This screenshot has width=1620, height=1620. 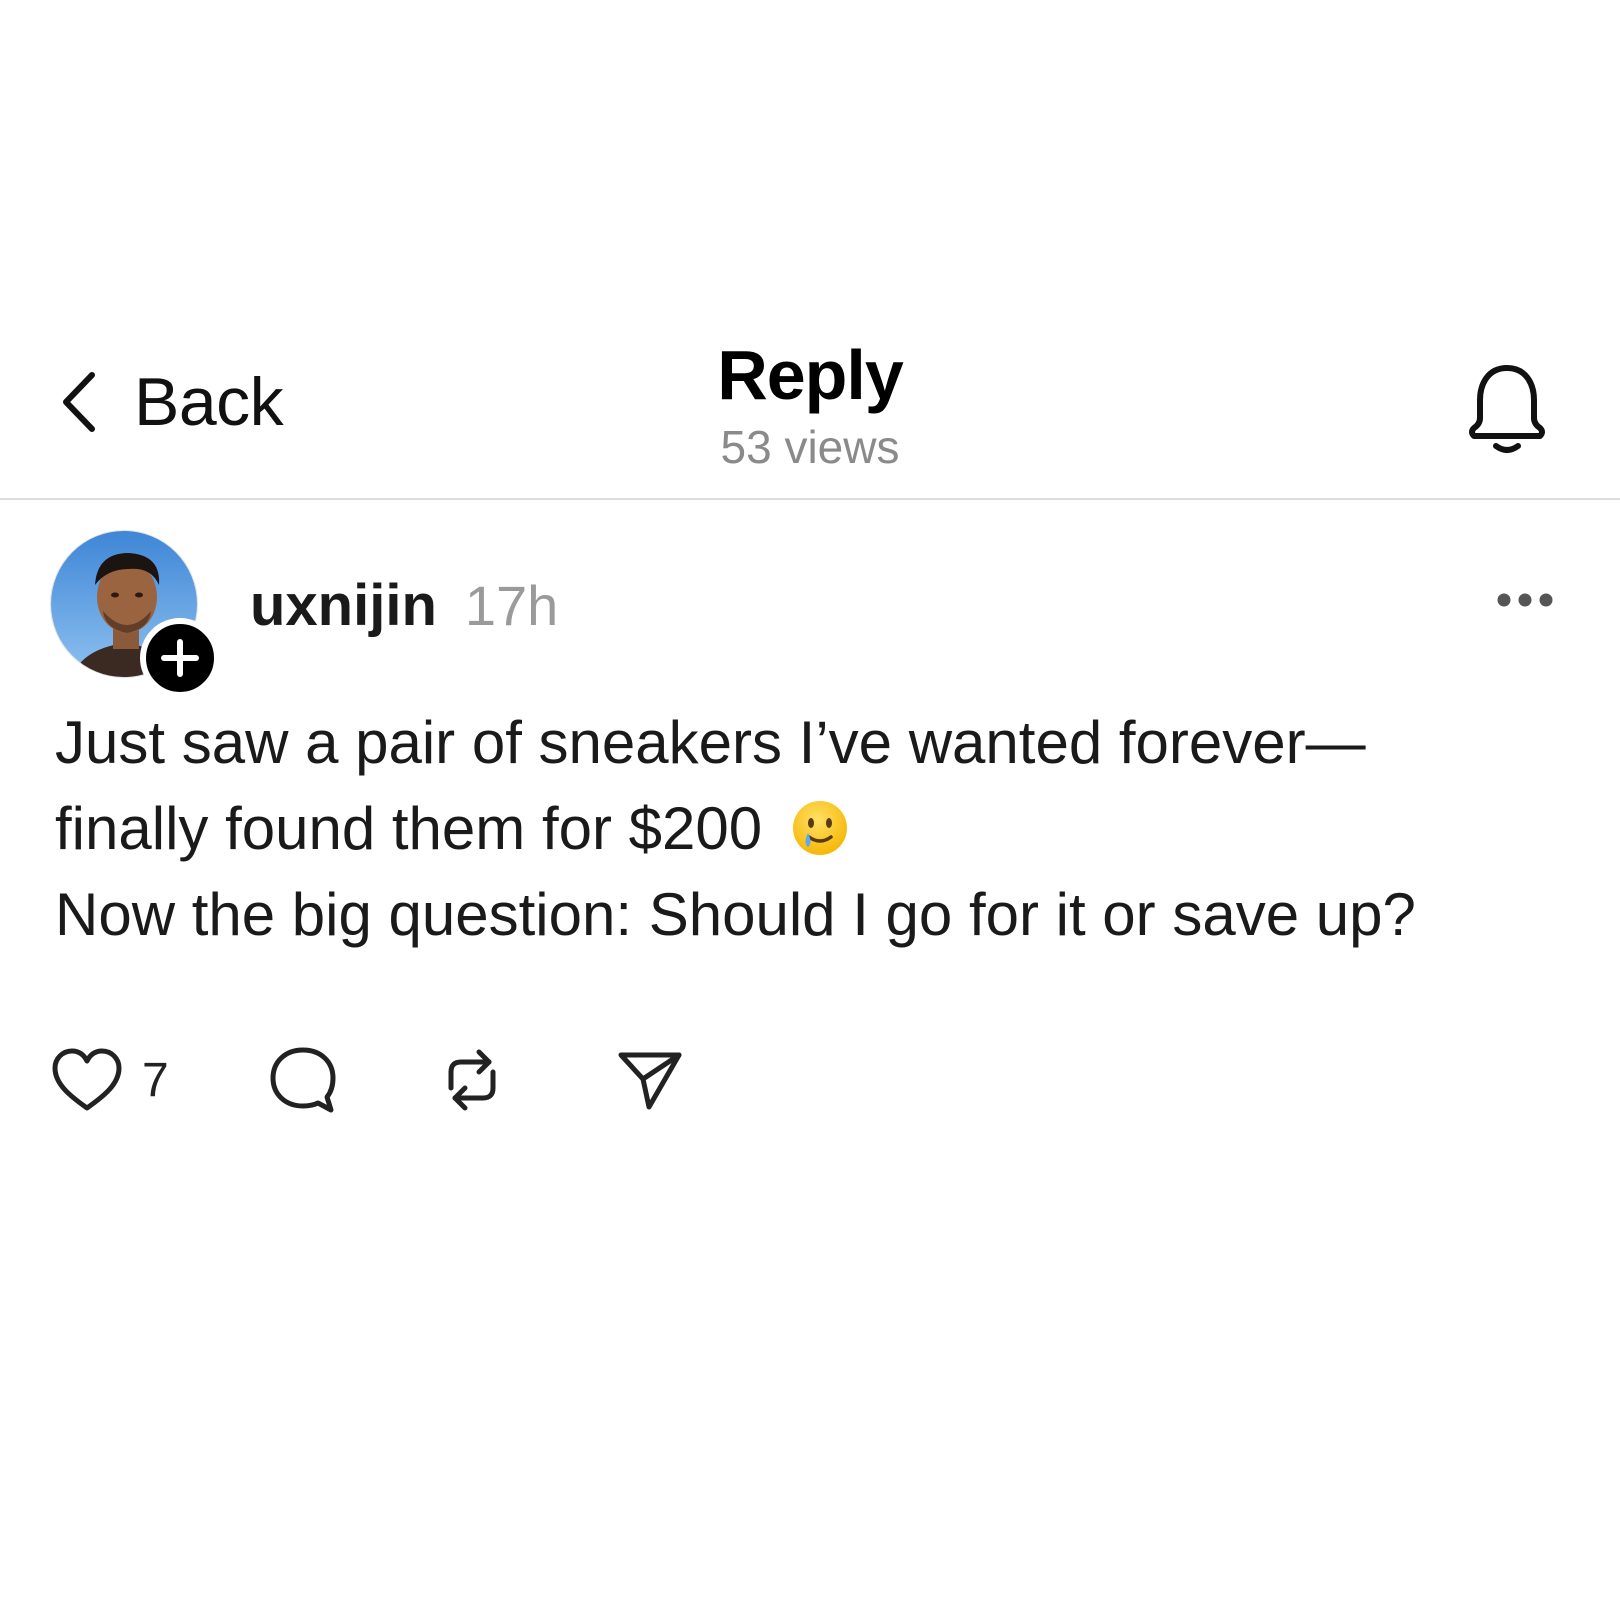 What do you see at coordinates (819, 828) in the screenshot?
I see `smiling-face-with-tear-icon` at bounding box center [819, 828].